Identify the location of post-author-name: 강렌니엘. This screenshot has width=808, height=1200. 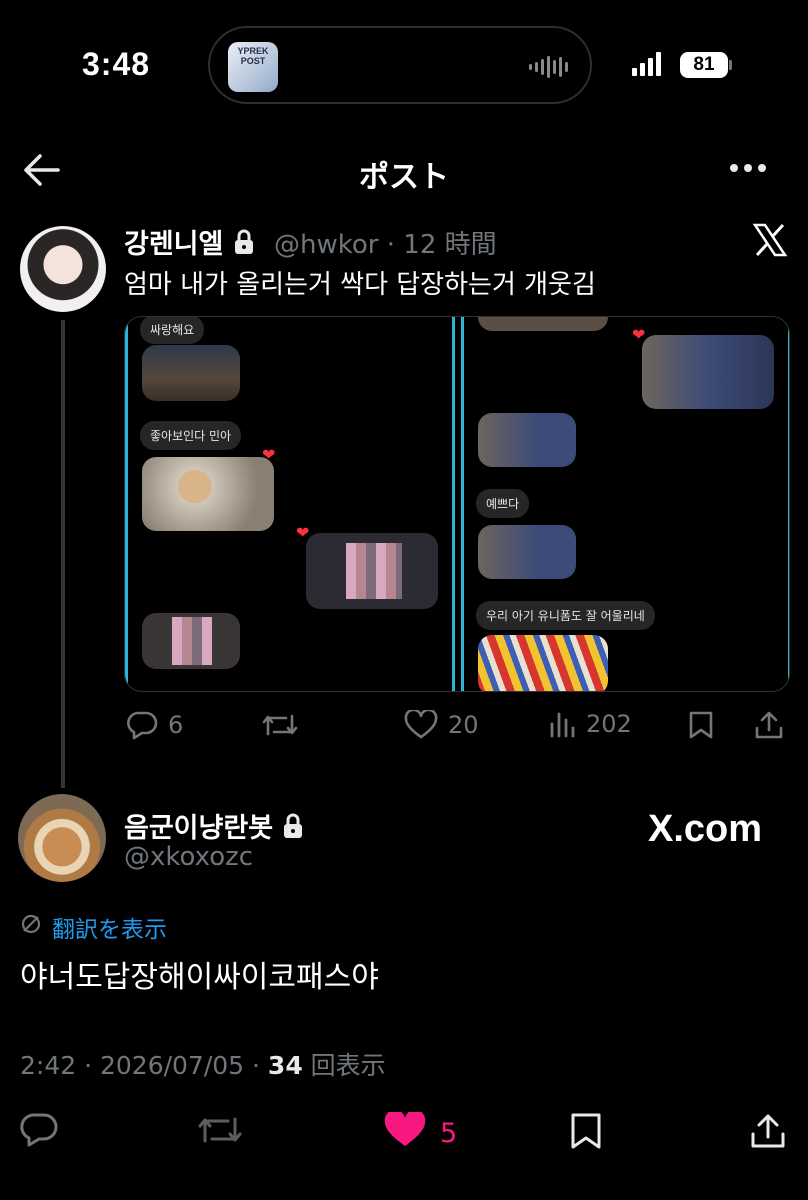
(189, 242).